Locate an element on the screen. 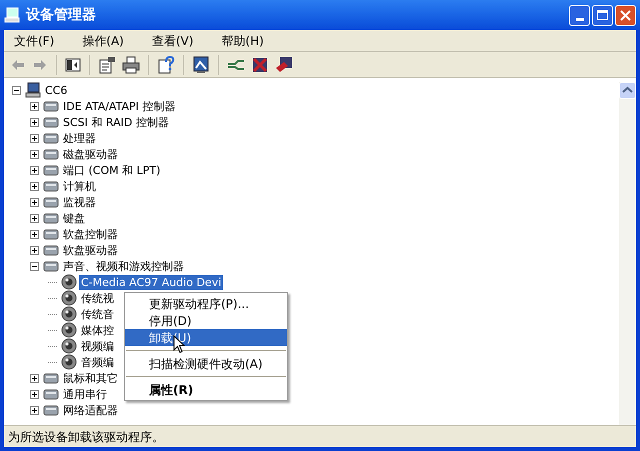 This screenshot has height=451, width=640. close-icon is located at coordinates (625, 15).